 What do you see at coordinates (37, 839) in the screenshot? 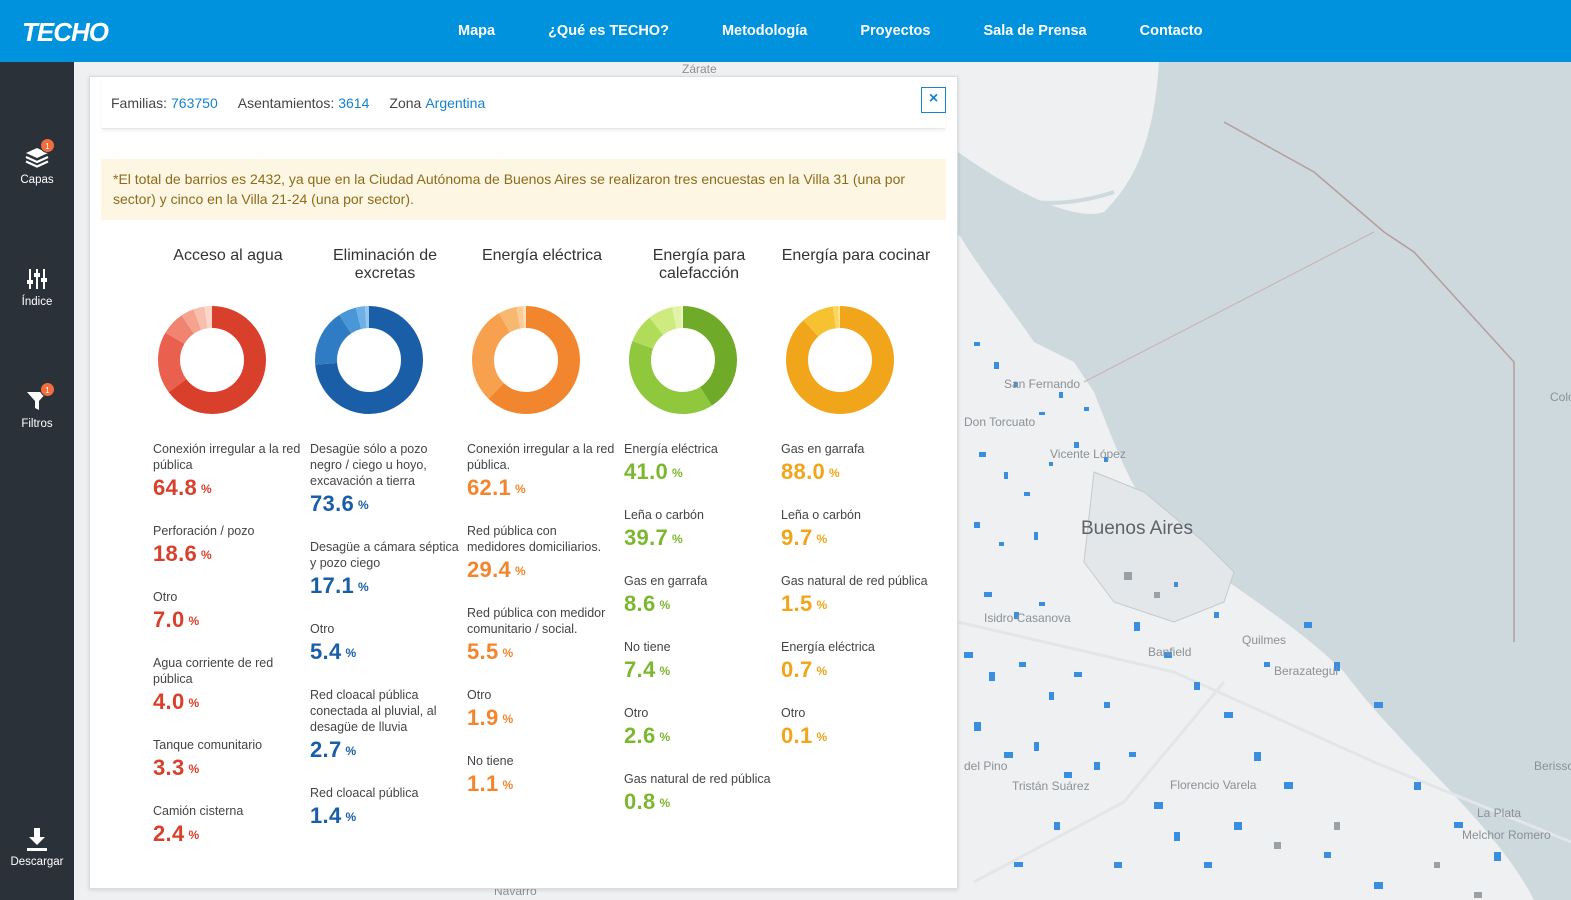
I see `download-icon` at bounding box center [37, 839].